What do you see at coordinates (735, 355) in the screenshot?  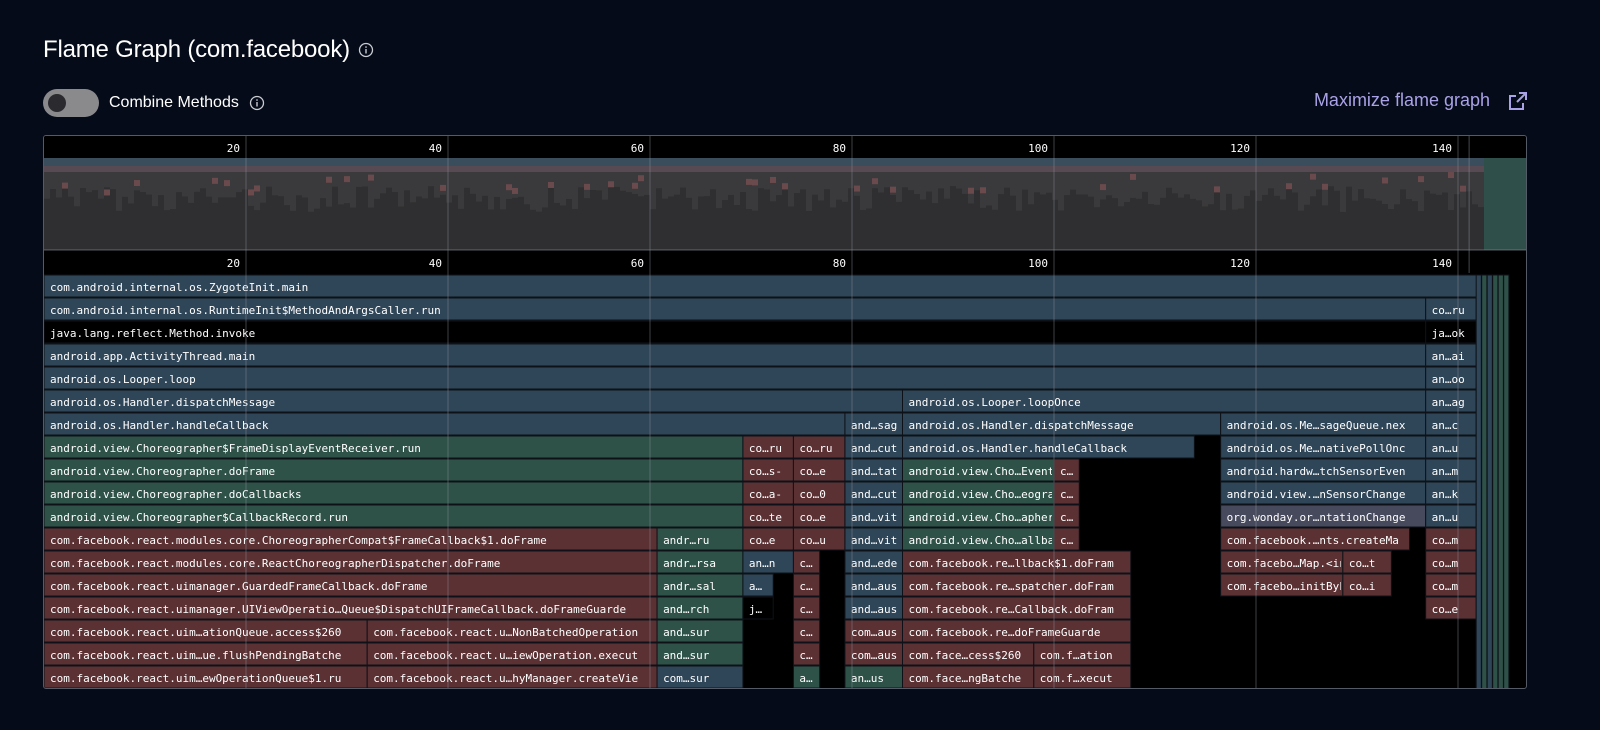 I see `flame-frame: android.app.ActivityThread.main` at bounding box center [735, 355].